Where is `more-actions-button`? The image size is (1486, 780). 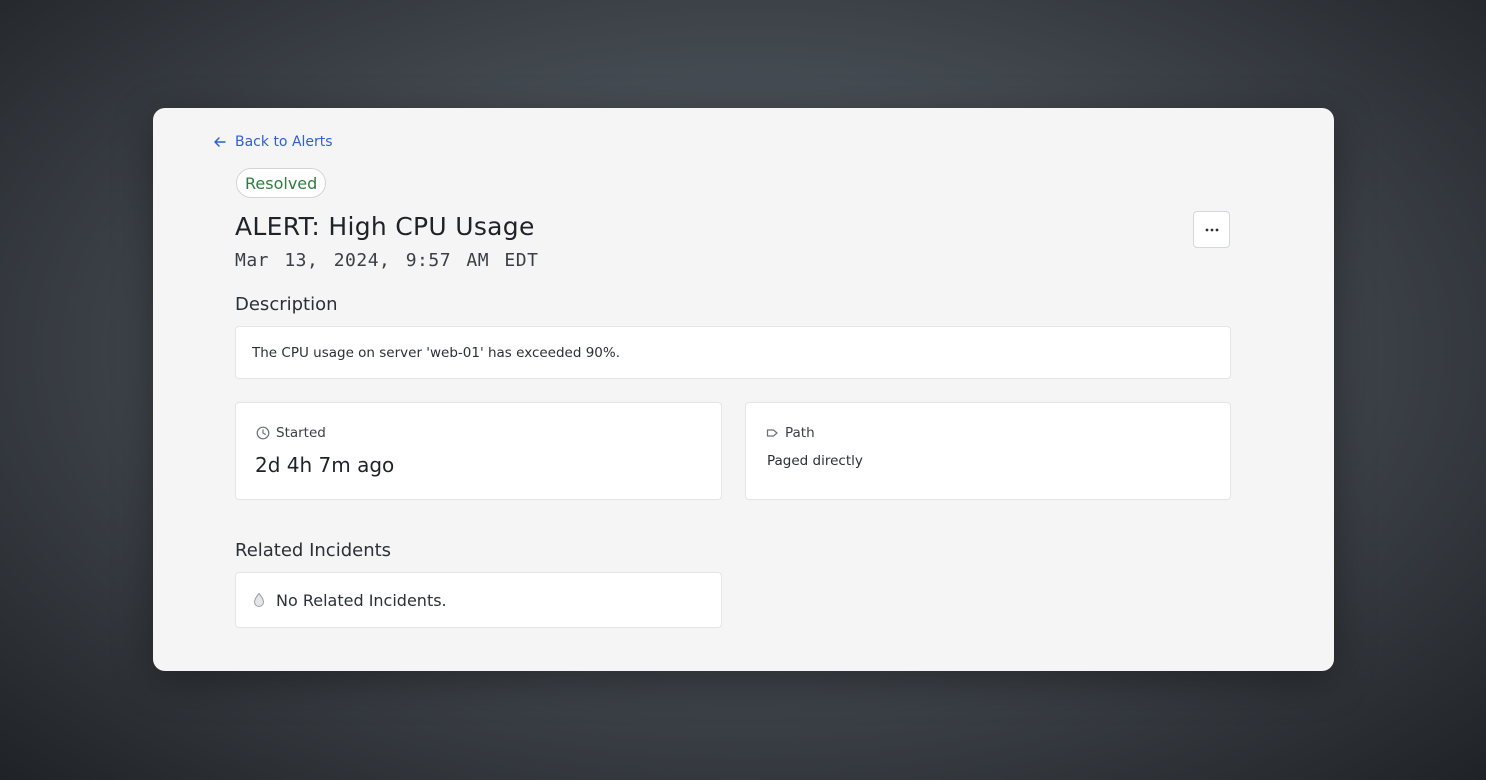
more-actions-button is located at coordinates (1211, 229).